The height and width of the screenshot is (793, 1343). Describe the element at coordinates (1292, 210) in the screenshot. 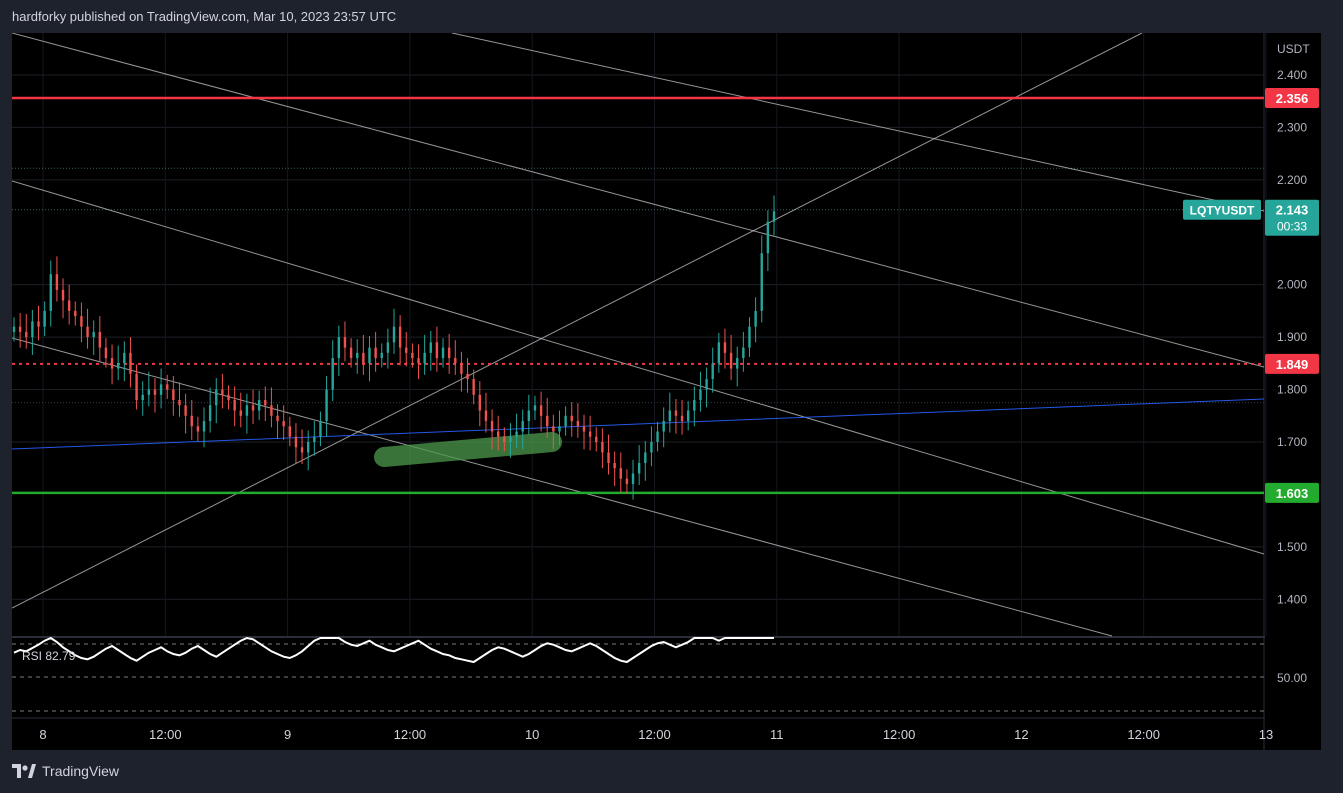

I see `last-price-value: 2.143` at that location.